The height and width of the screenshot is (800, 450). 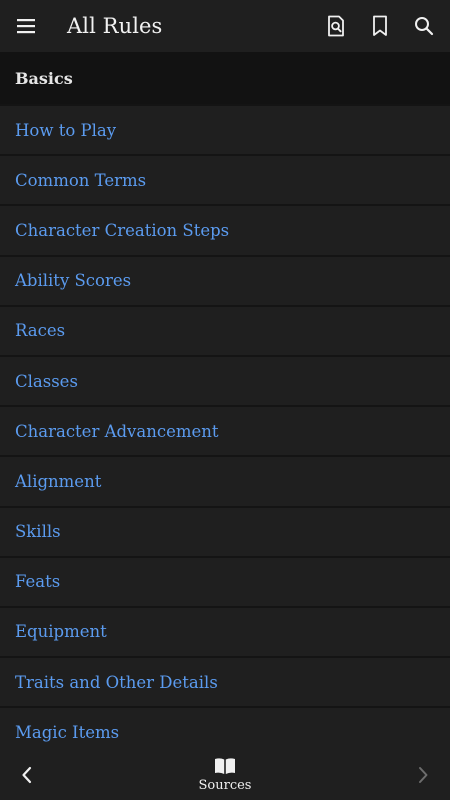 I want to click on rule-item-alignment: Alignment, so click(x=225, y=480).